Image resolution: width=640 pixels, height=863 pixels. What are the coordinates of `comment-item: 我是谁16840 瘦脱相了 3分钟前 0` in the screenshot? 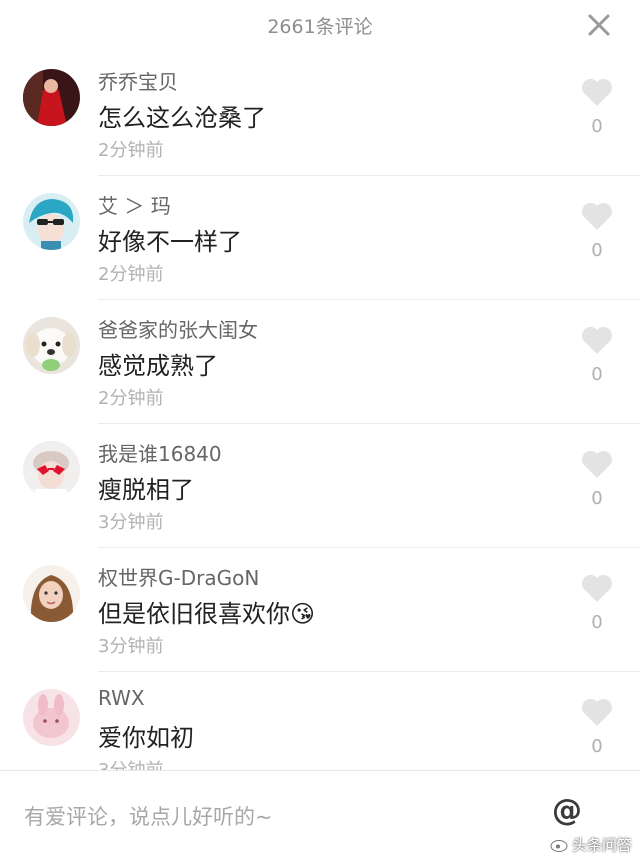 It's located at (320, 486).